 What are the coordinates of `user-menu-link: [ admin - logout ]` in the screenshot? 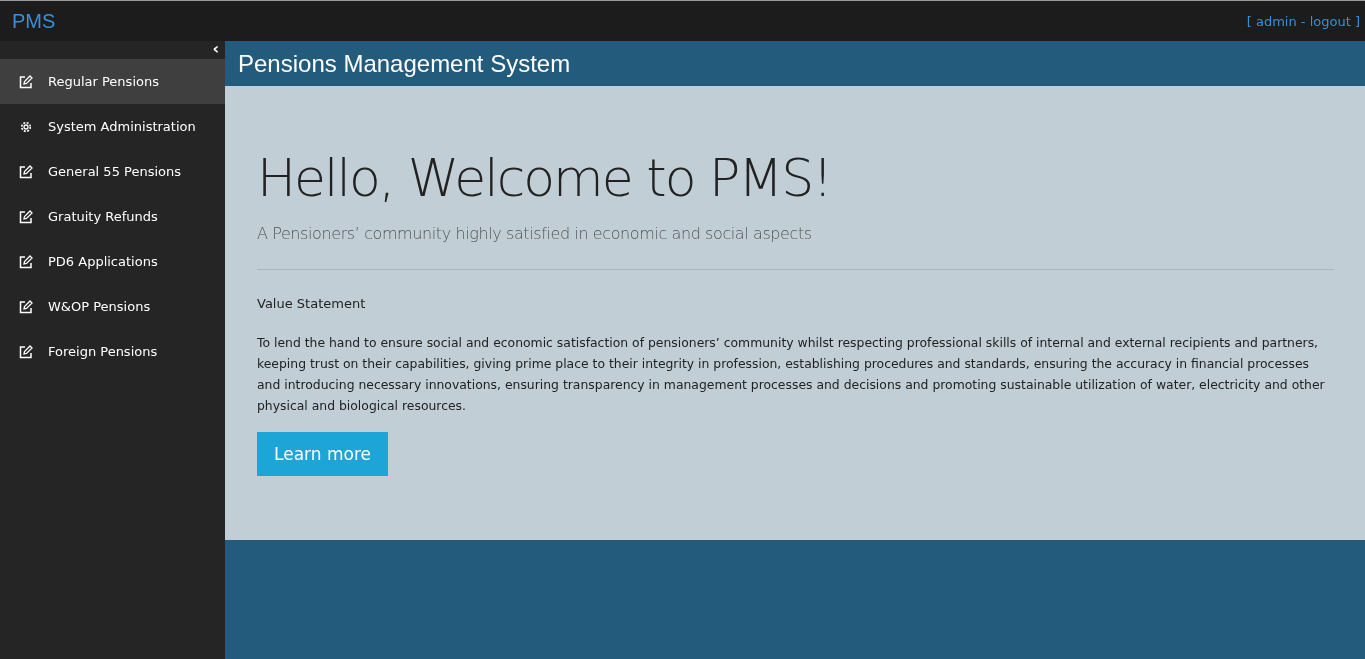 It's located at (1303, 21).